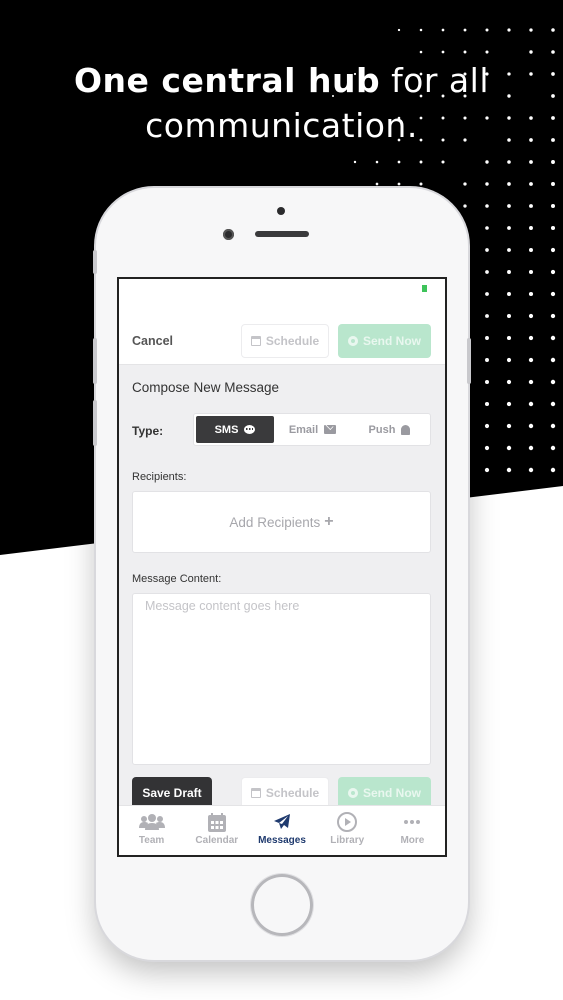 This screenshot has height=1000, width=563. Describe the element at coordinates (151, 840) in the screenshot. I see `tab-team-label: Team` at that location.